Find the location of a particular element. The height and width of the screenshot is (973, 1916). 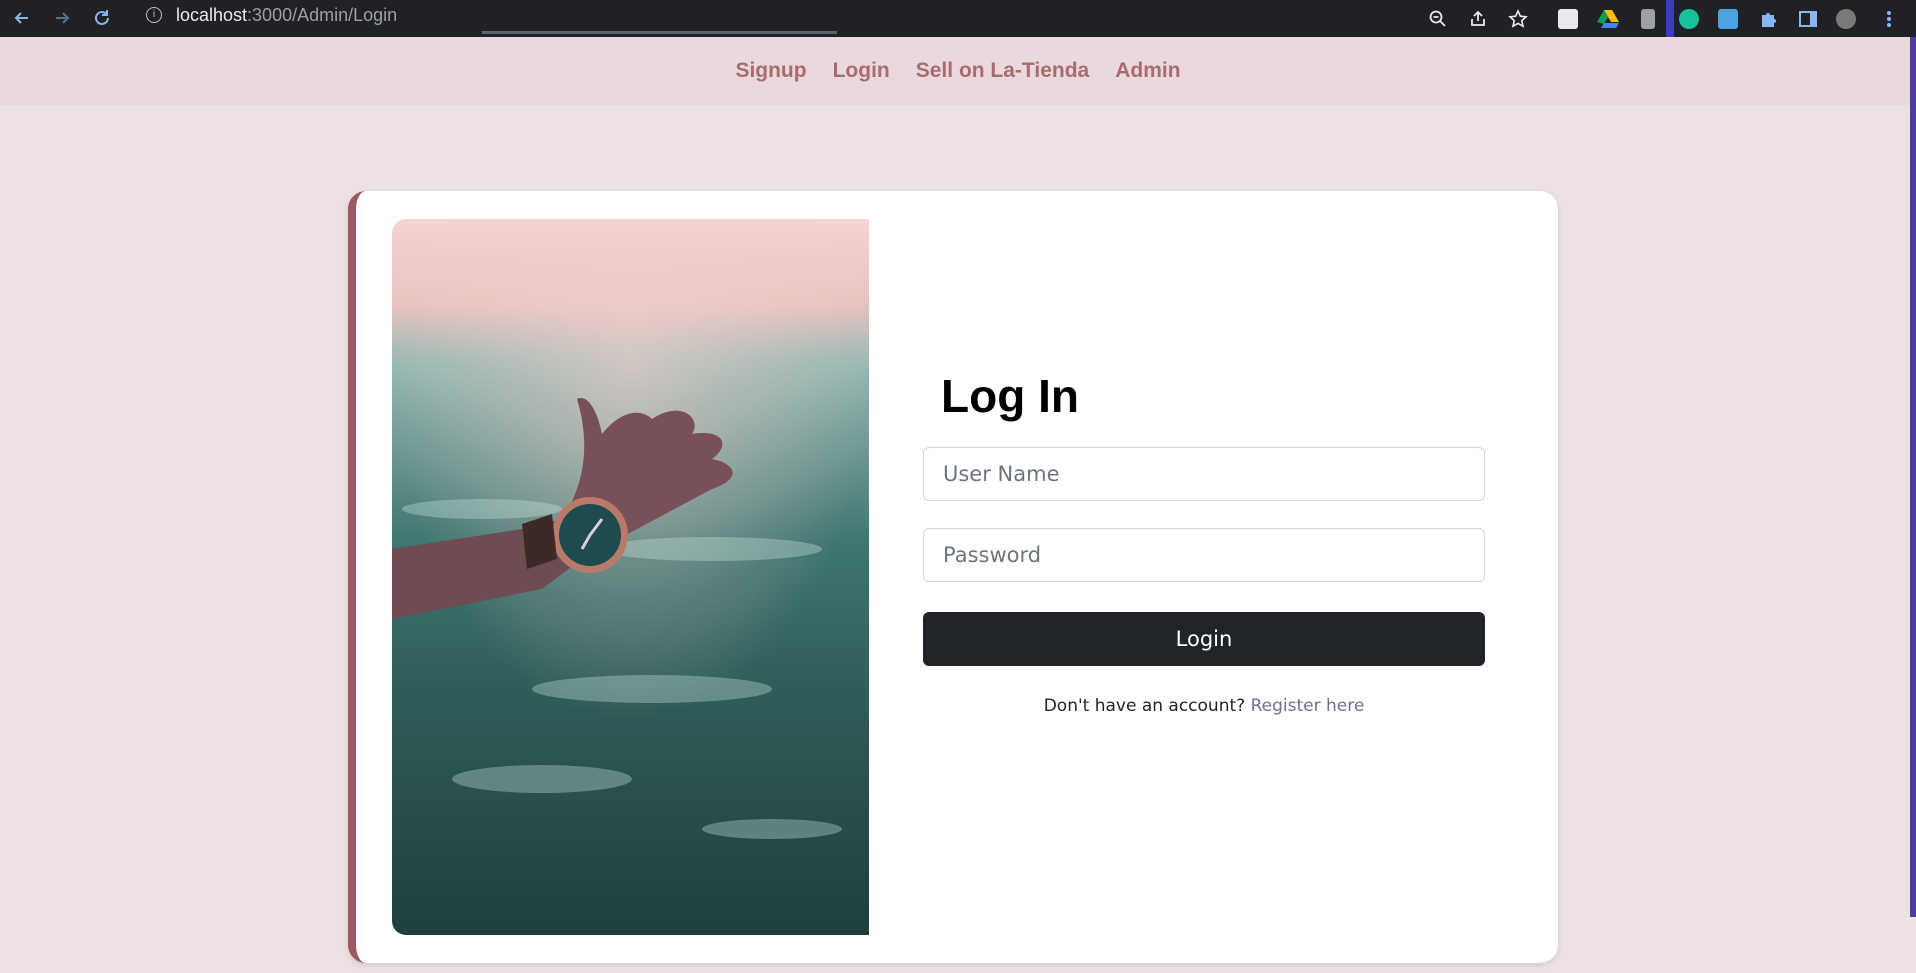

register-link: Register here is located at coordinates (1308, 706).